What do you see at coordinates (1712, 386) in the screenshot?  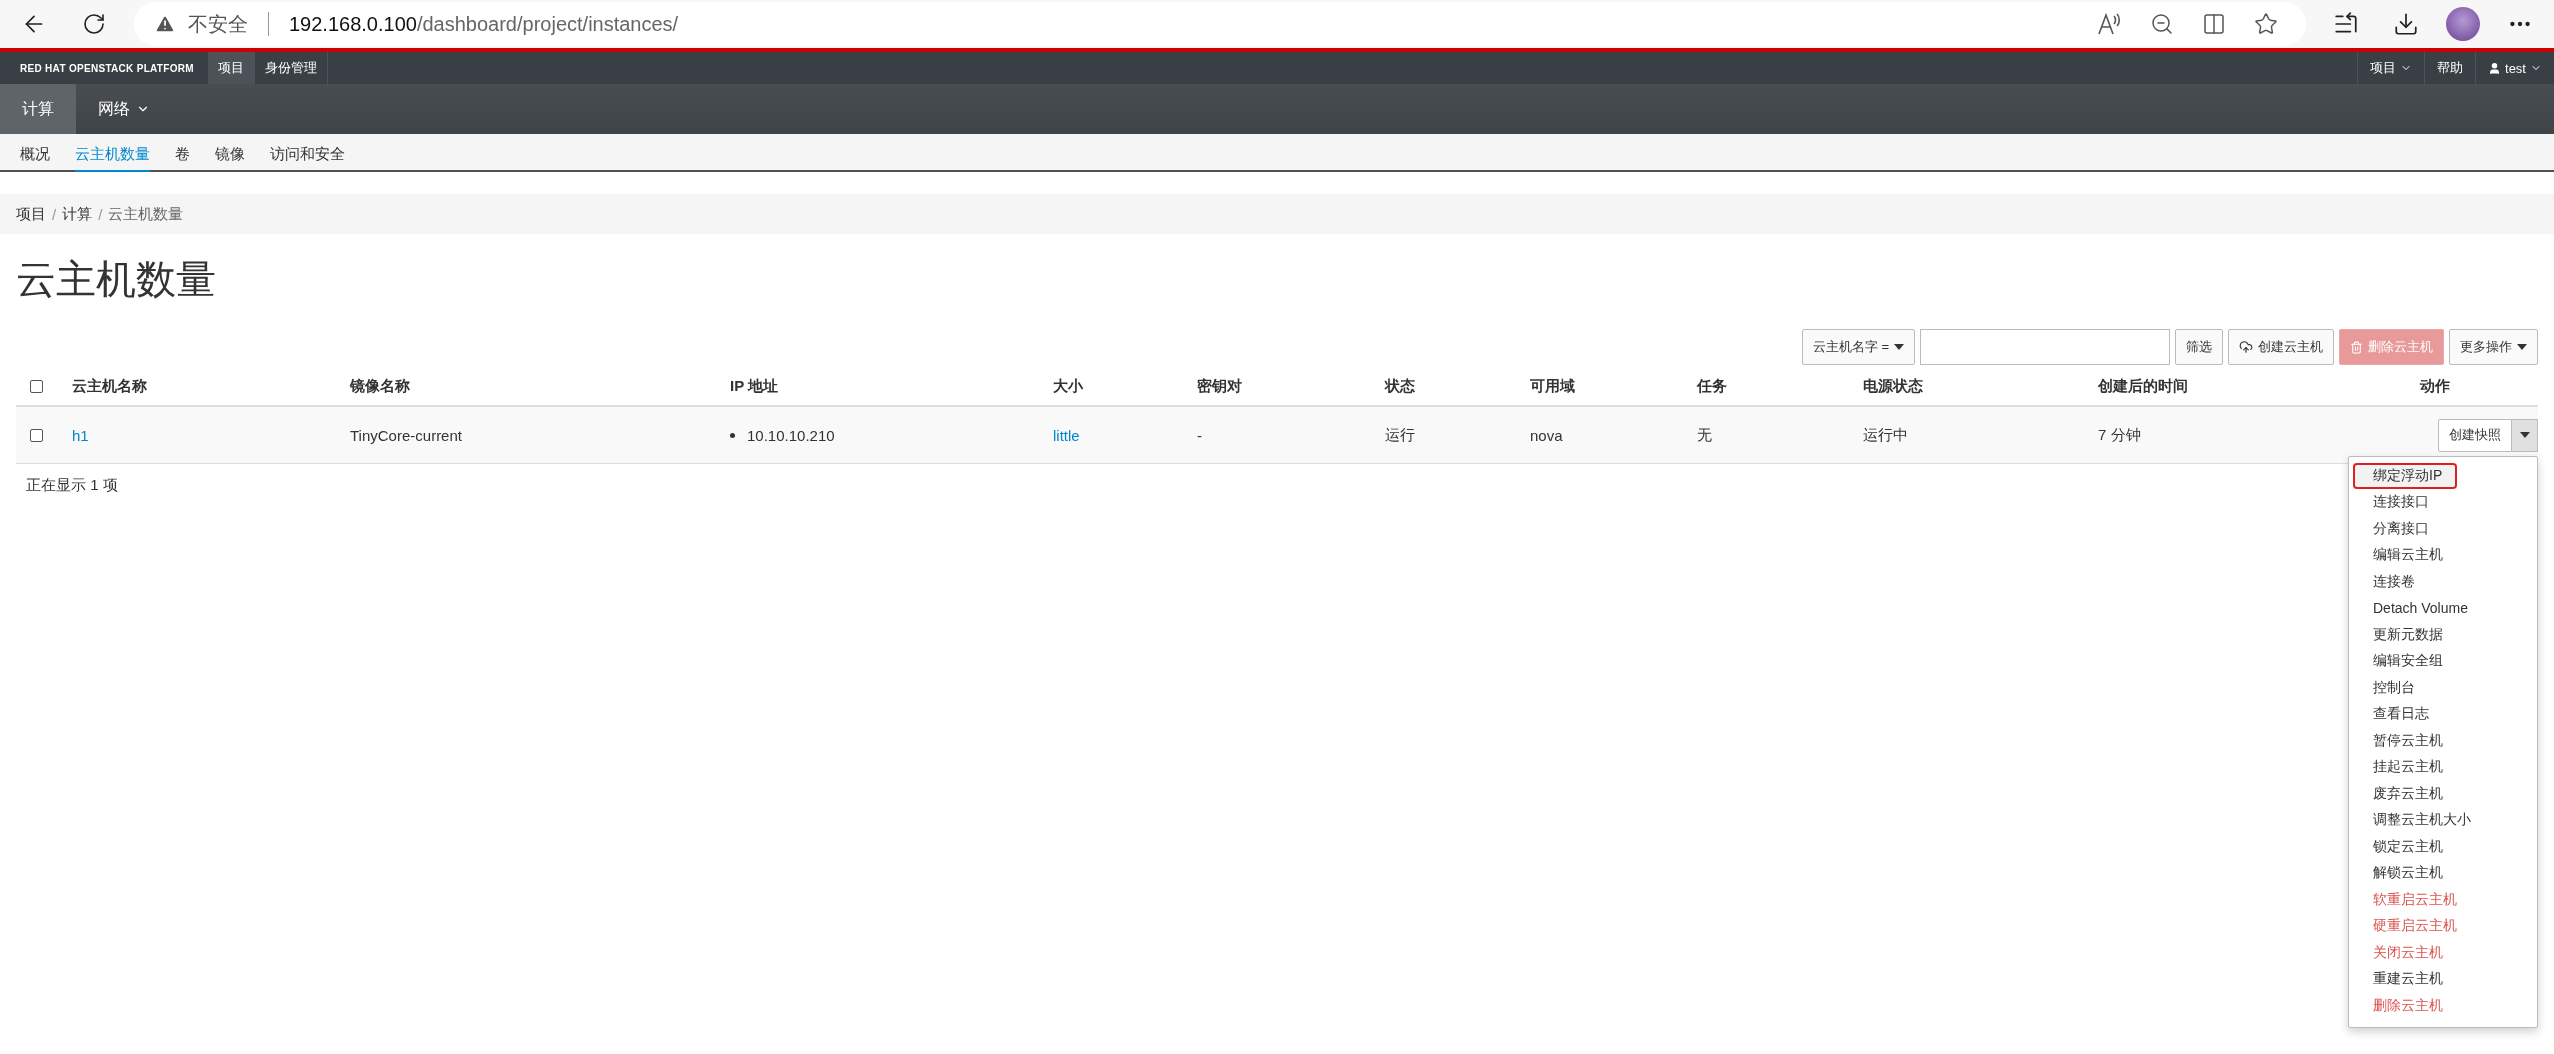 I see `column-header: 任务` at bounding box center [1712, 386].